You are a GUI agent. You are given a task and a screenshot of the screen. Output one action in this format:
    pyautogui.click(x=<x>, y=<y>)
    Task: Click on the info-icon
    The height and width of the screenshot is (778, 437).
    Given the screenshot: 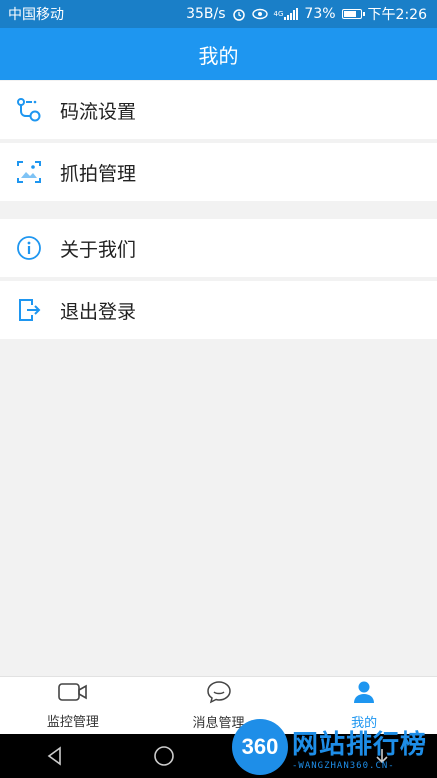 What is the action you would take?
    pyautogui.click(x=29, y=248)
    